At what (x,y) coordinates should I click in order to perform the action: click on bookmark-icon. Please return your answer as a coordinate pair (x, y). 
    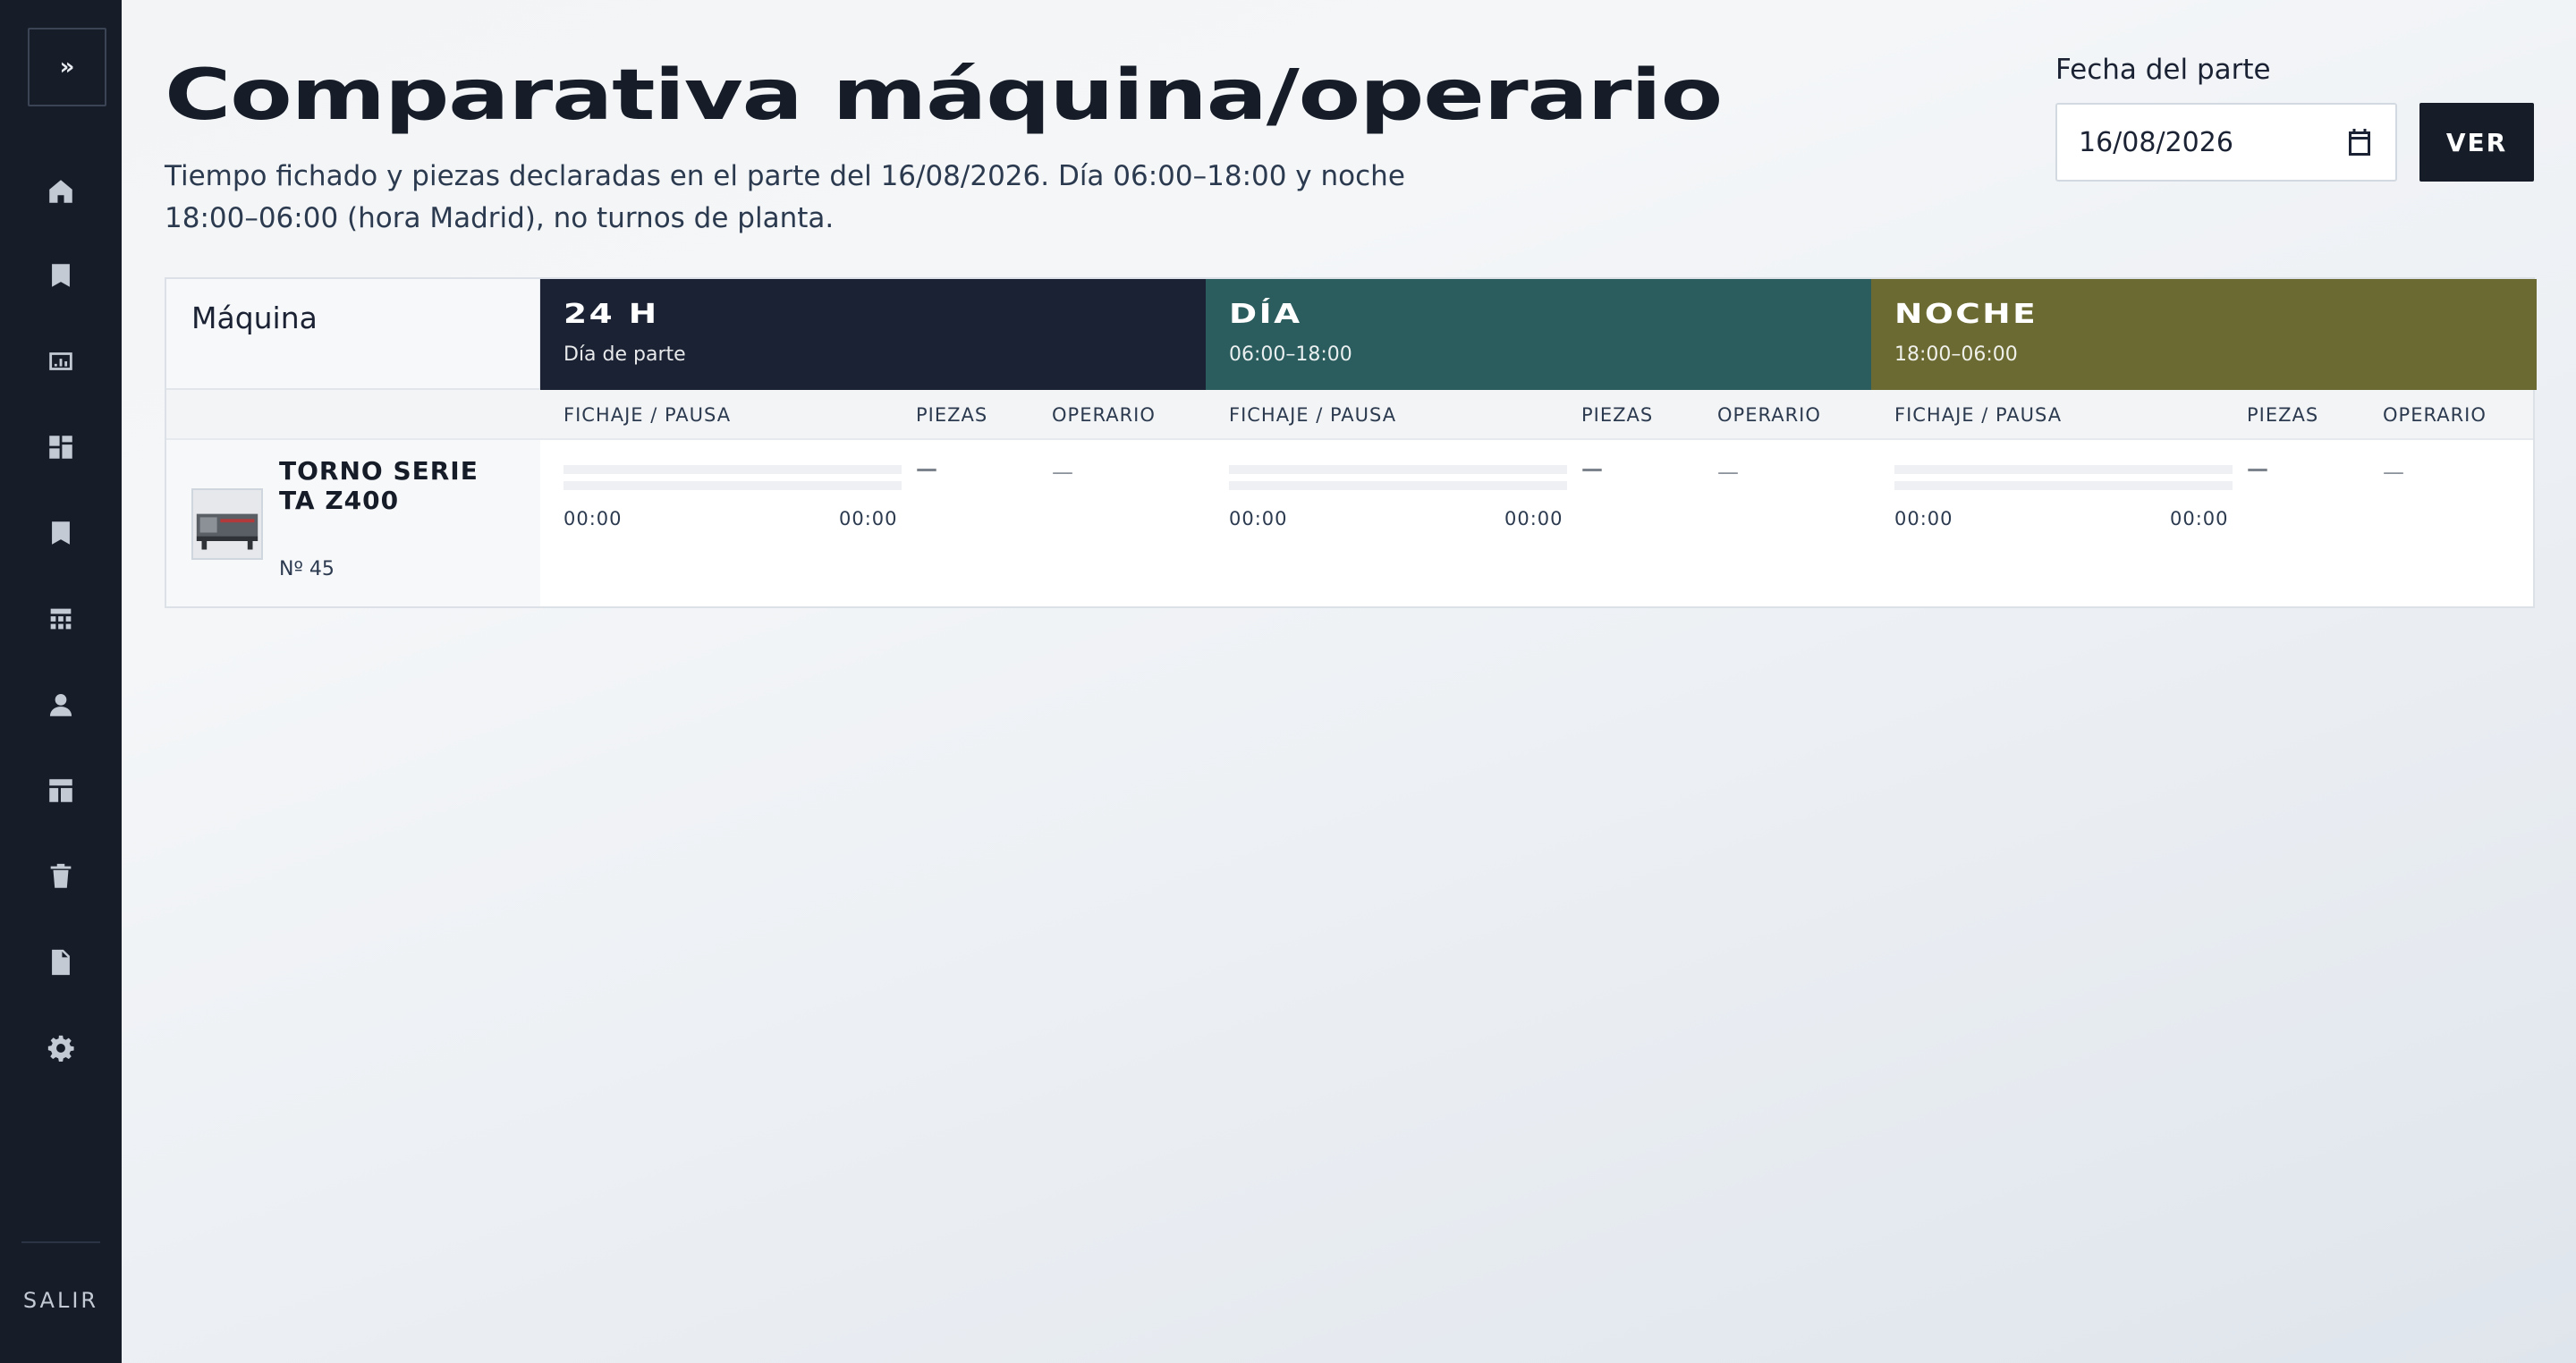
    Looking at the image, I should click on (60, 276).